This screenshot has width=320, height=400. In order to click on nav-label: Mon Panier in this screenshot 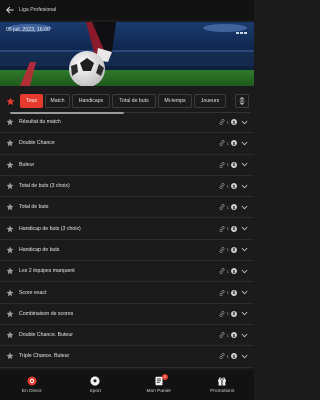, I will do `click(159, 391)`.